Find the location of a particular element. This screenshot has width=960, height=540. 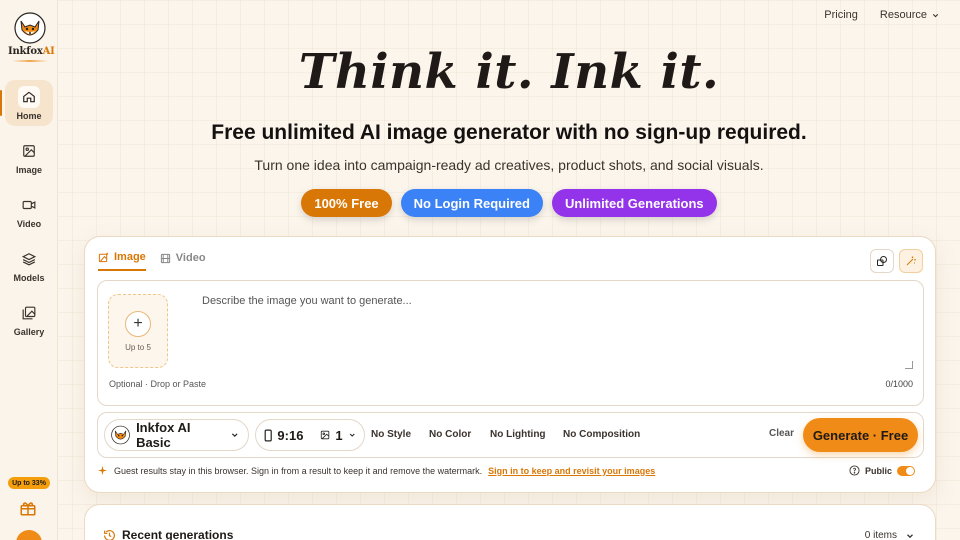

card-actions is located at coordinates (896, 261).